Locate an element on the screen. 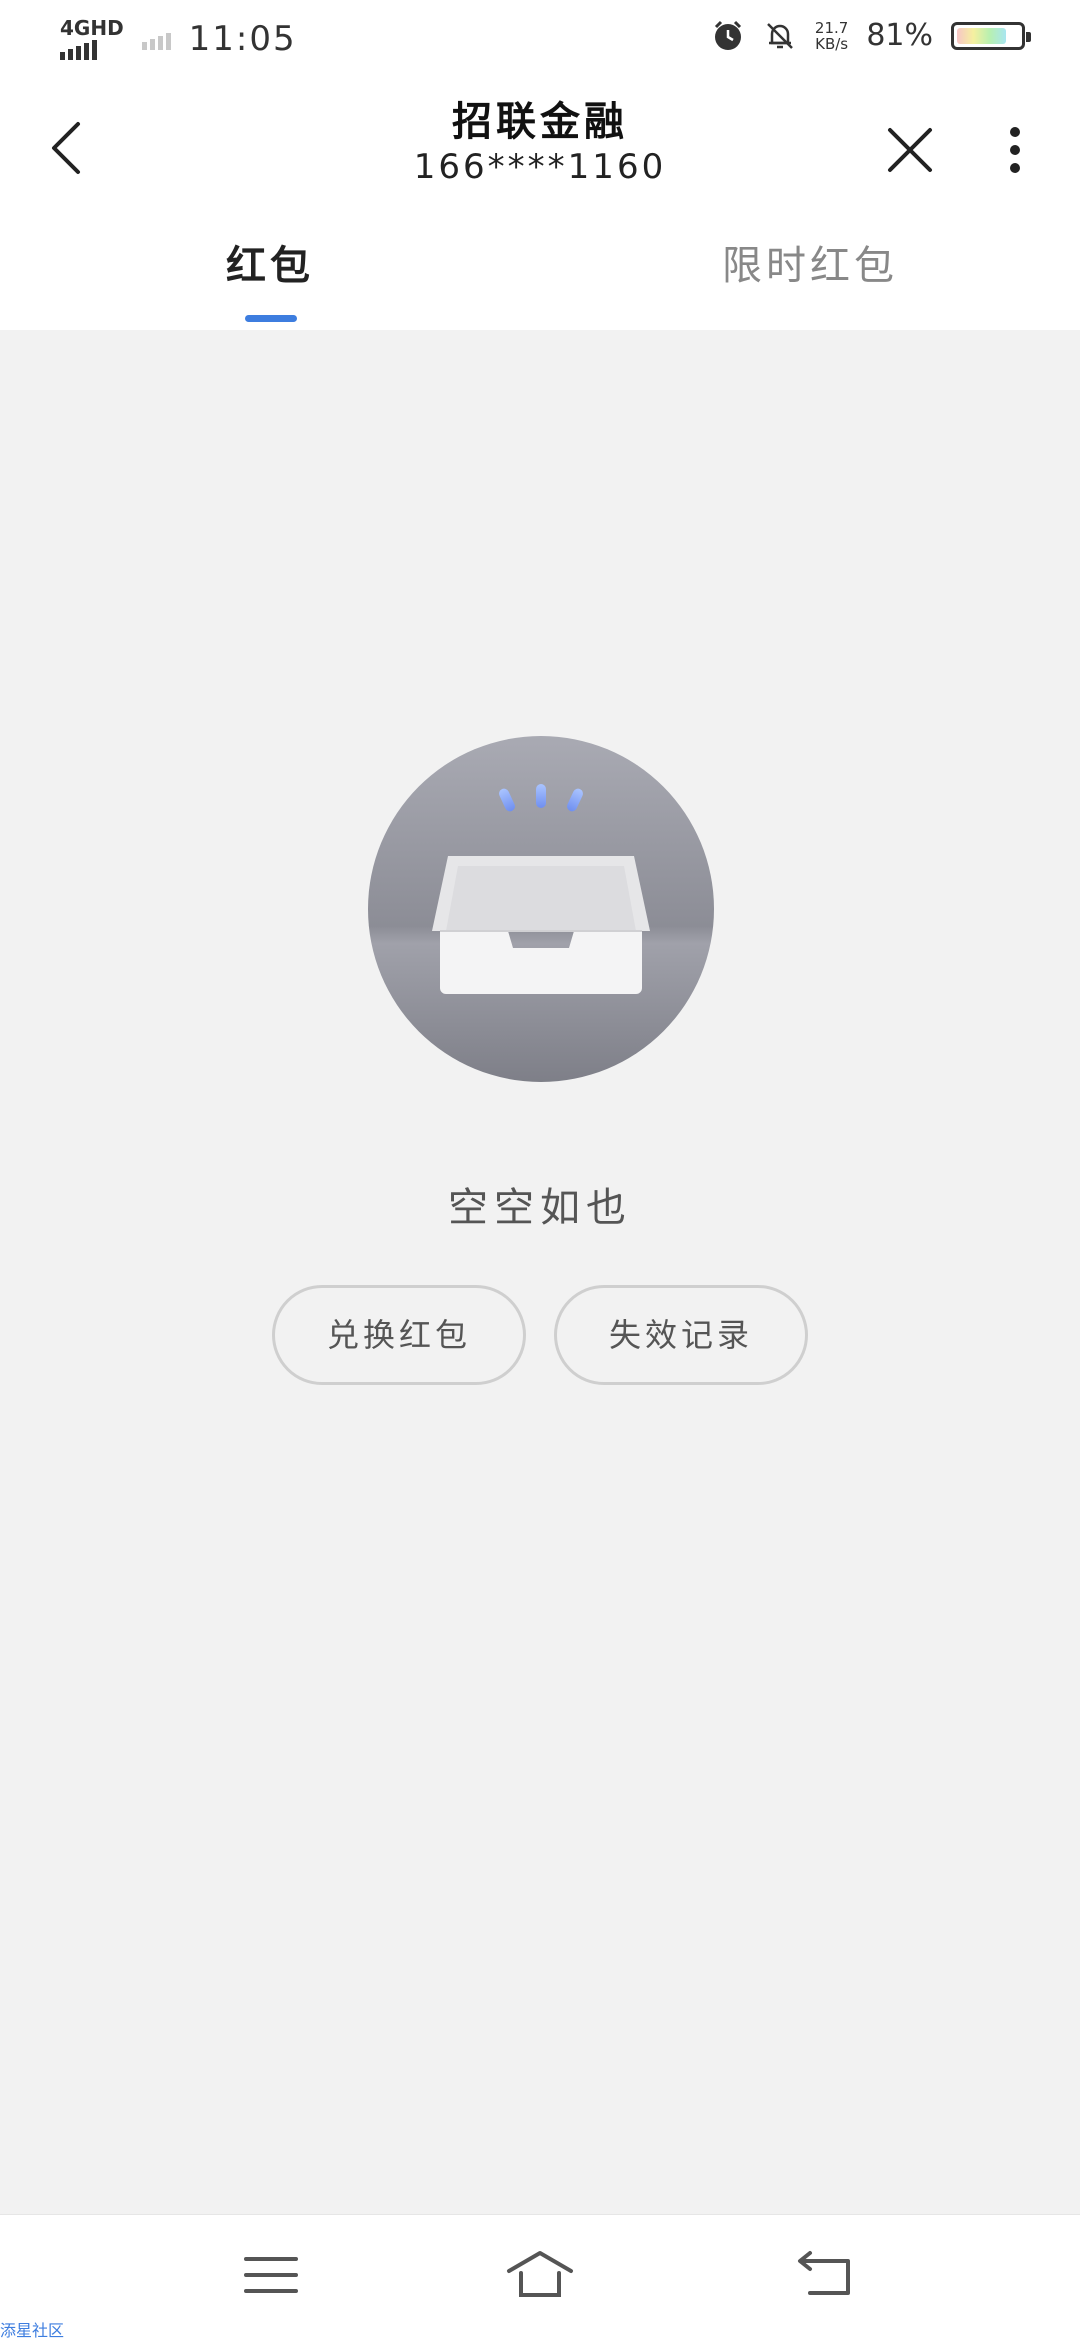  more-vertical-icon is located at coordinates (1015, 150).